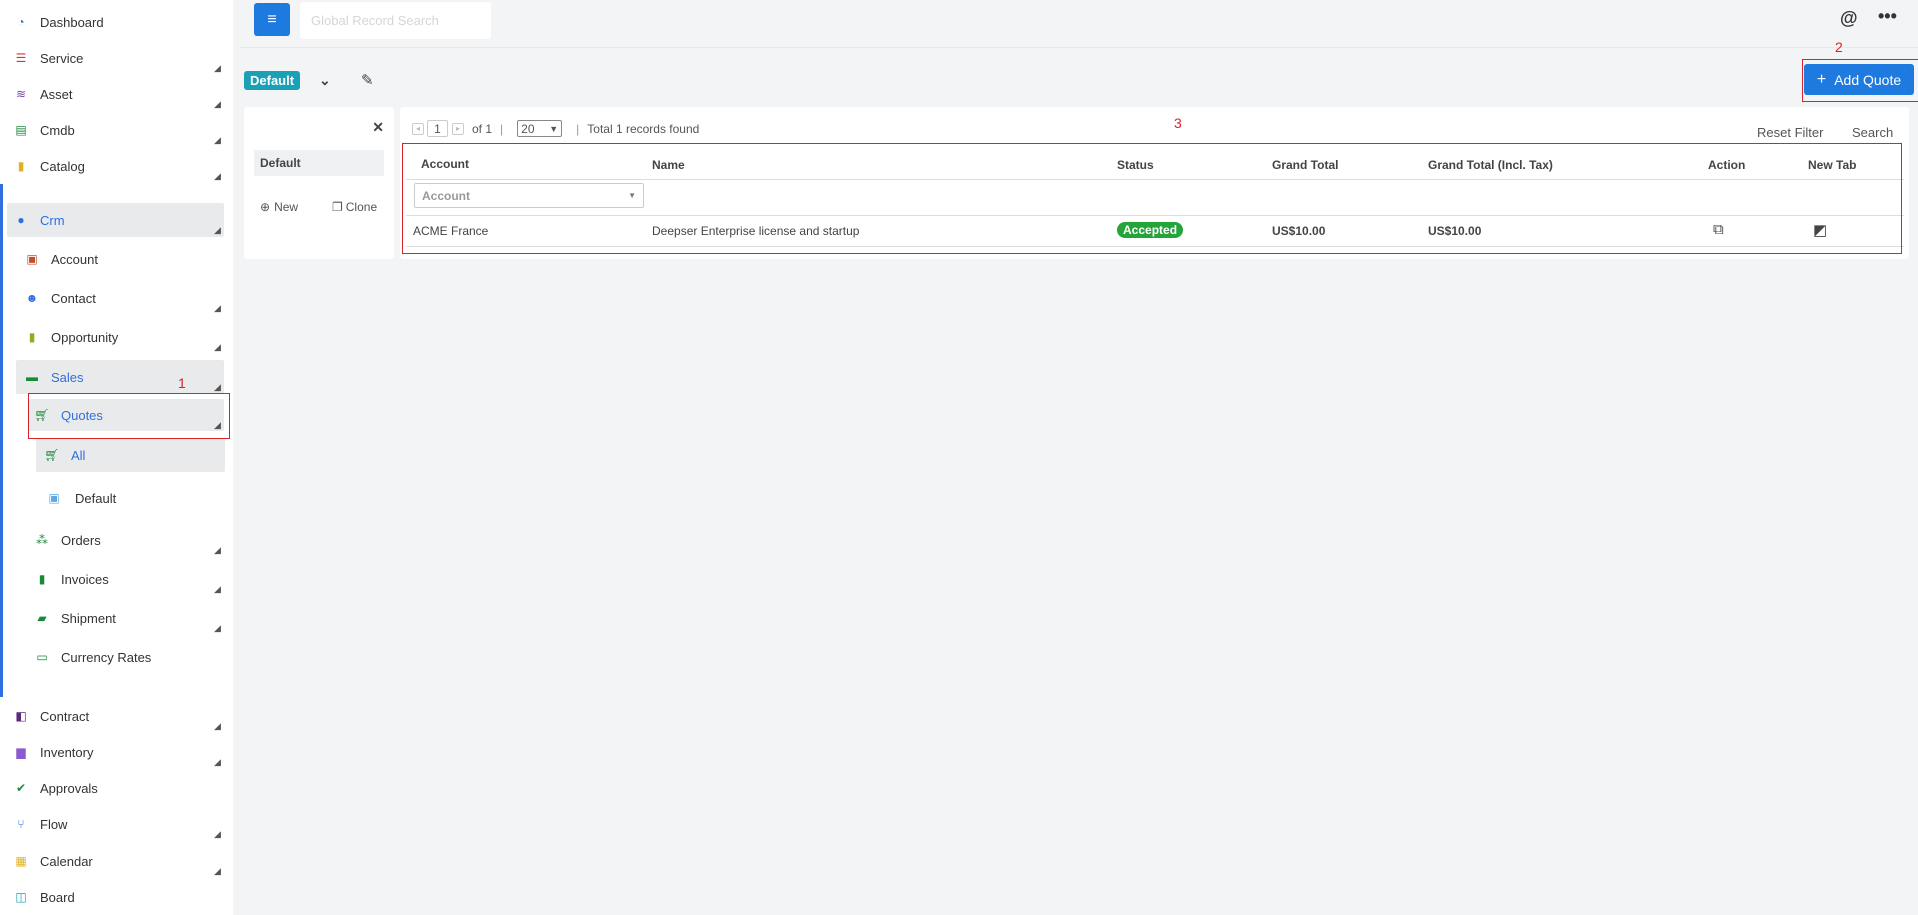 The width and height of the screenshot is (1918, 915). Describe the element at coordinates (42, 618) in the screenshot. I see `truck-icon: ▰` at that location.